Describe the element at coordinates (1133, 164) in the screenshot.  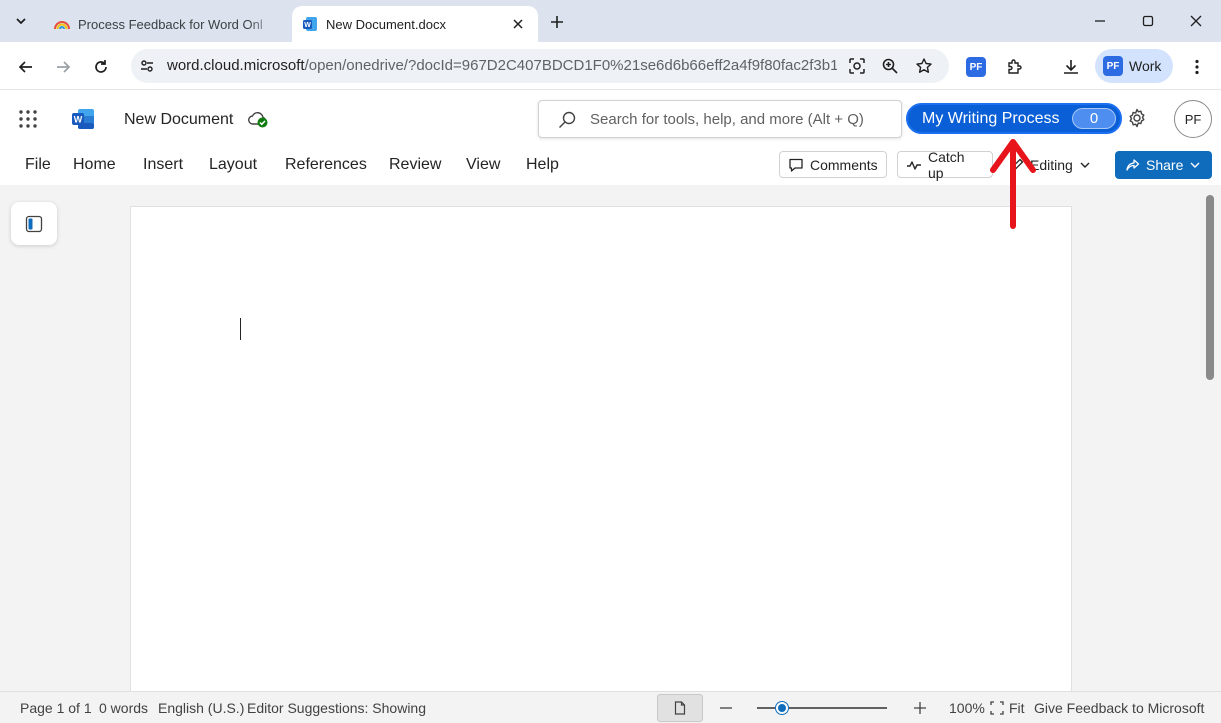
I see `share-icon` at that location.